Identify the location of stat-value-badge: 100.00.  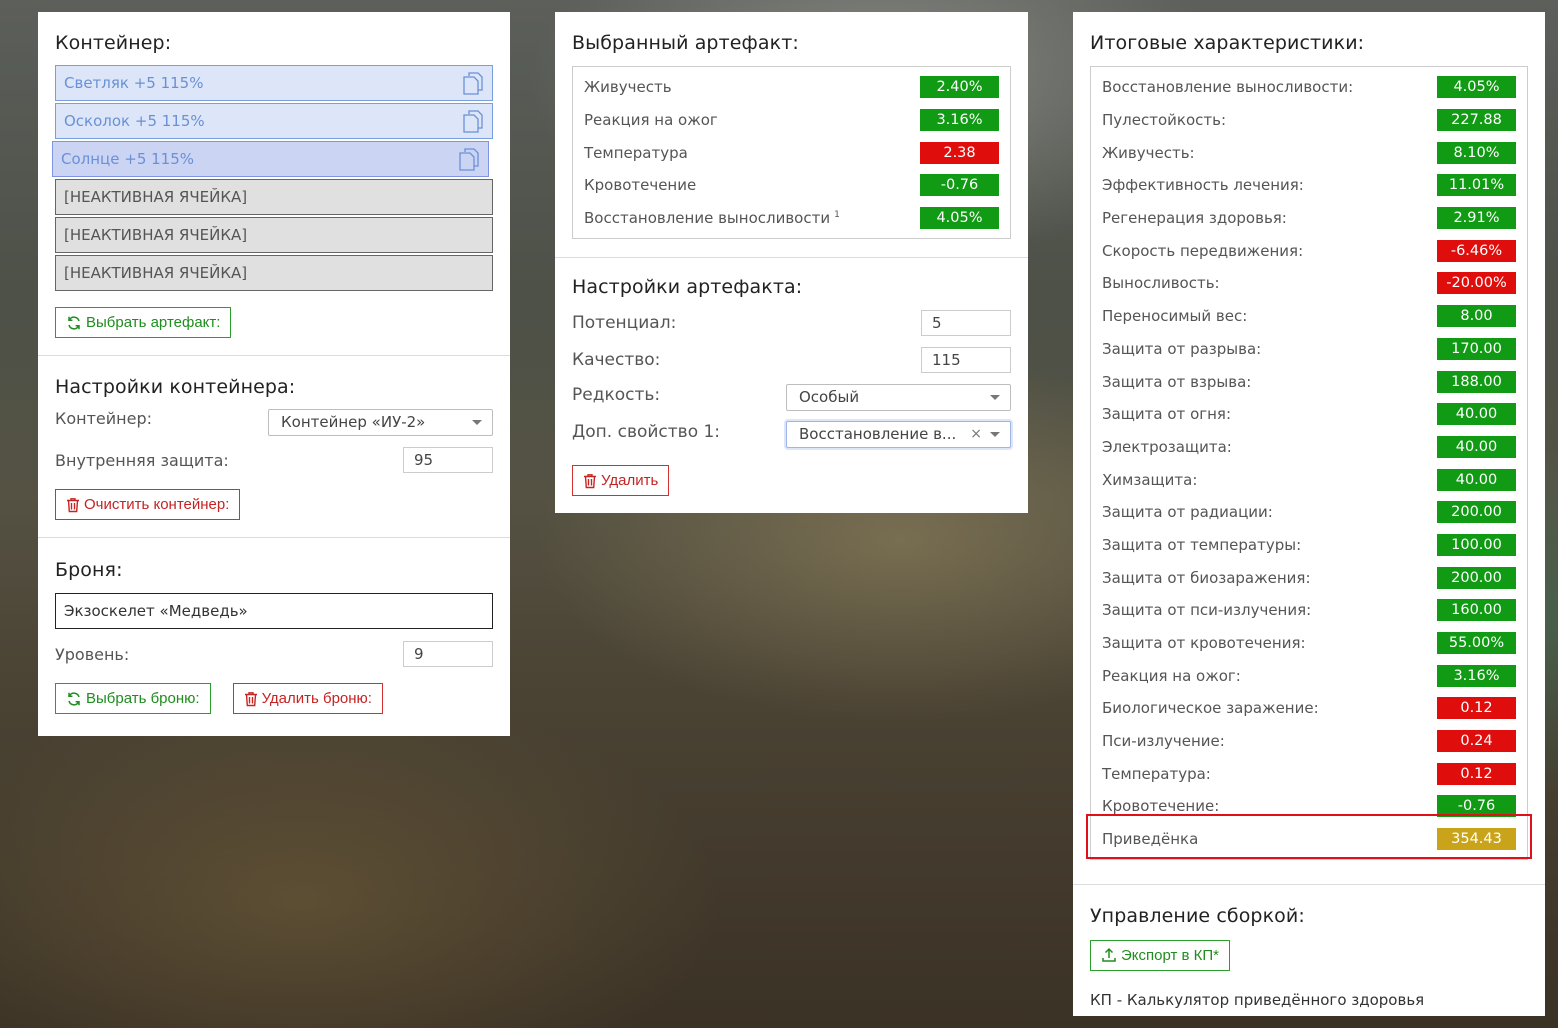
(1476, 544).